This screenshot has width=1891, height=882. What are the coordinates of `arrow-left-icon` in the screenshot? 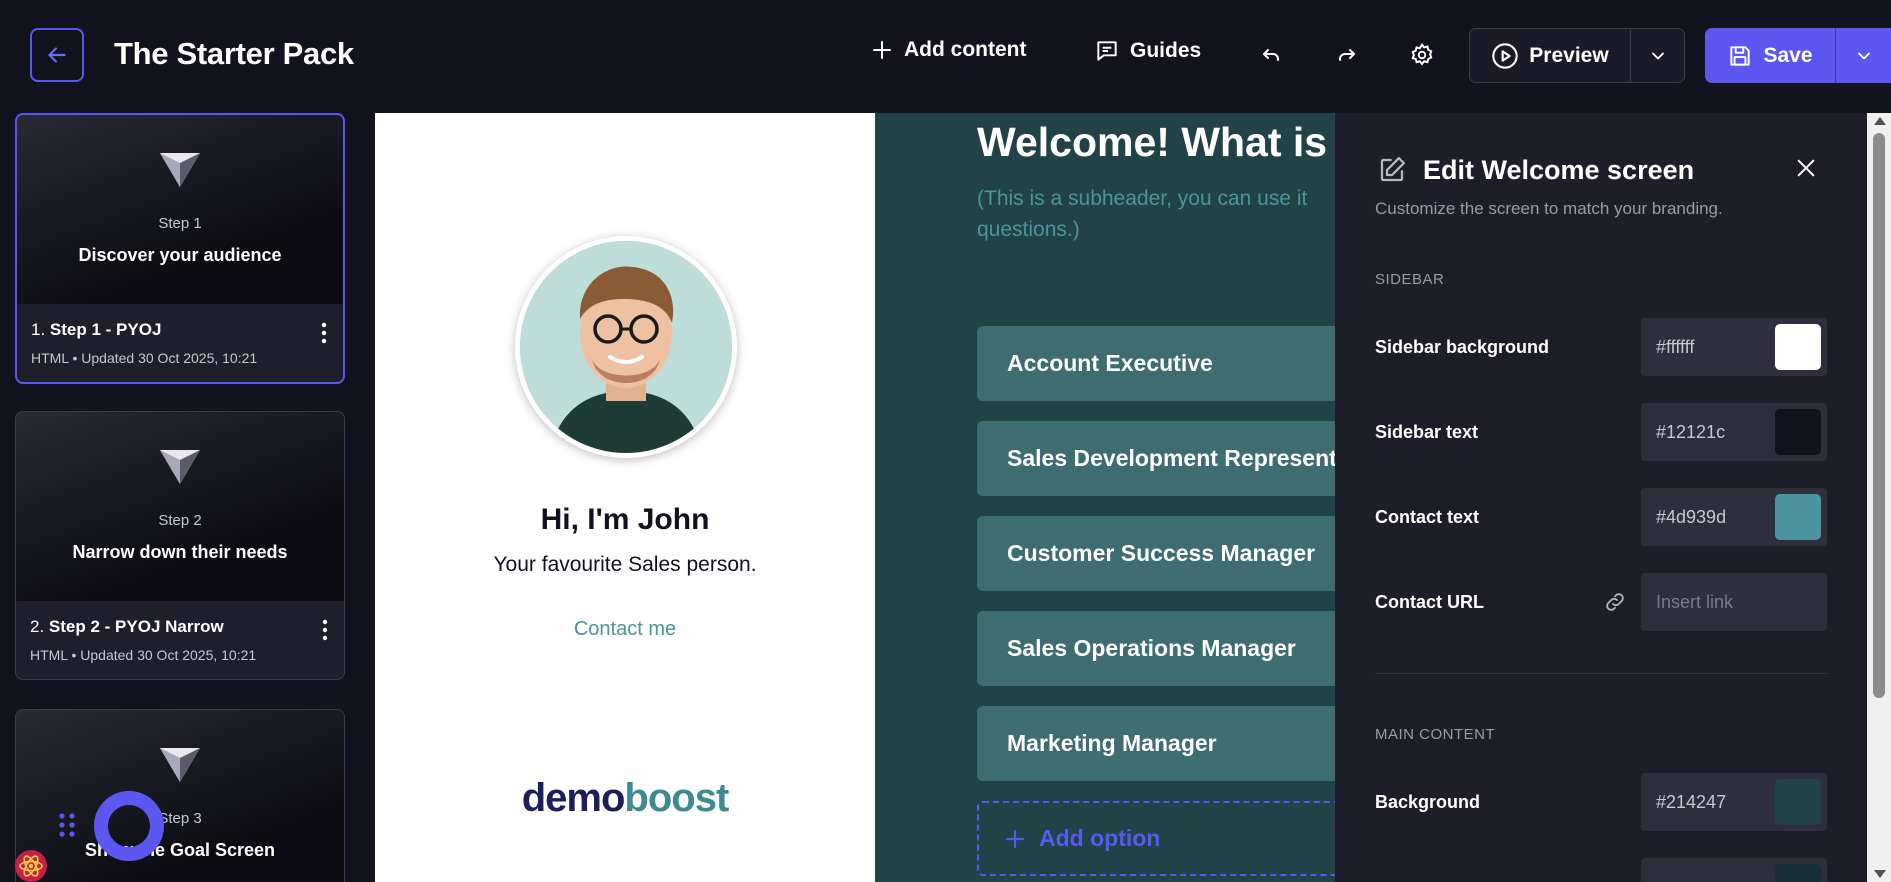 It's located at (57, 55).